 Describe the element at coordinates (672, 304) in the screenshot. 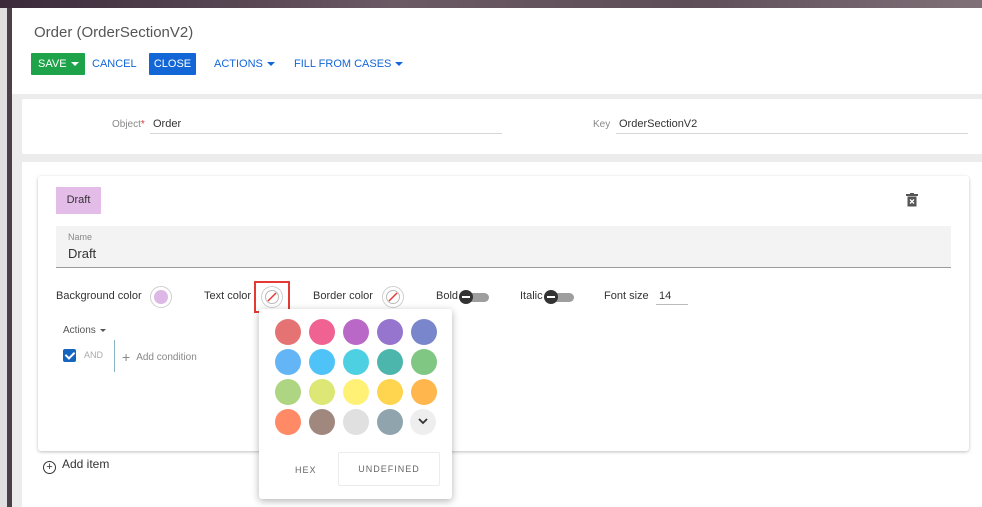

I see `font-size-underline` at that location.